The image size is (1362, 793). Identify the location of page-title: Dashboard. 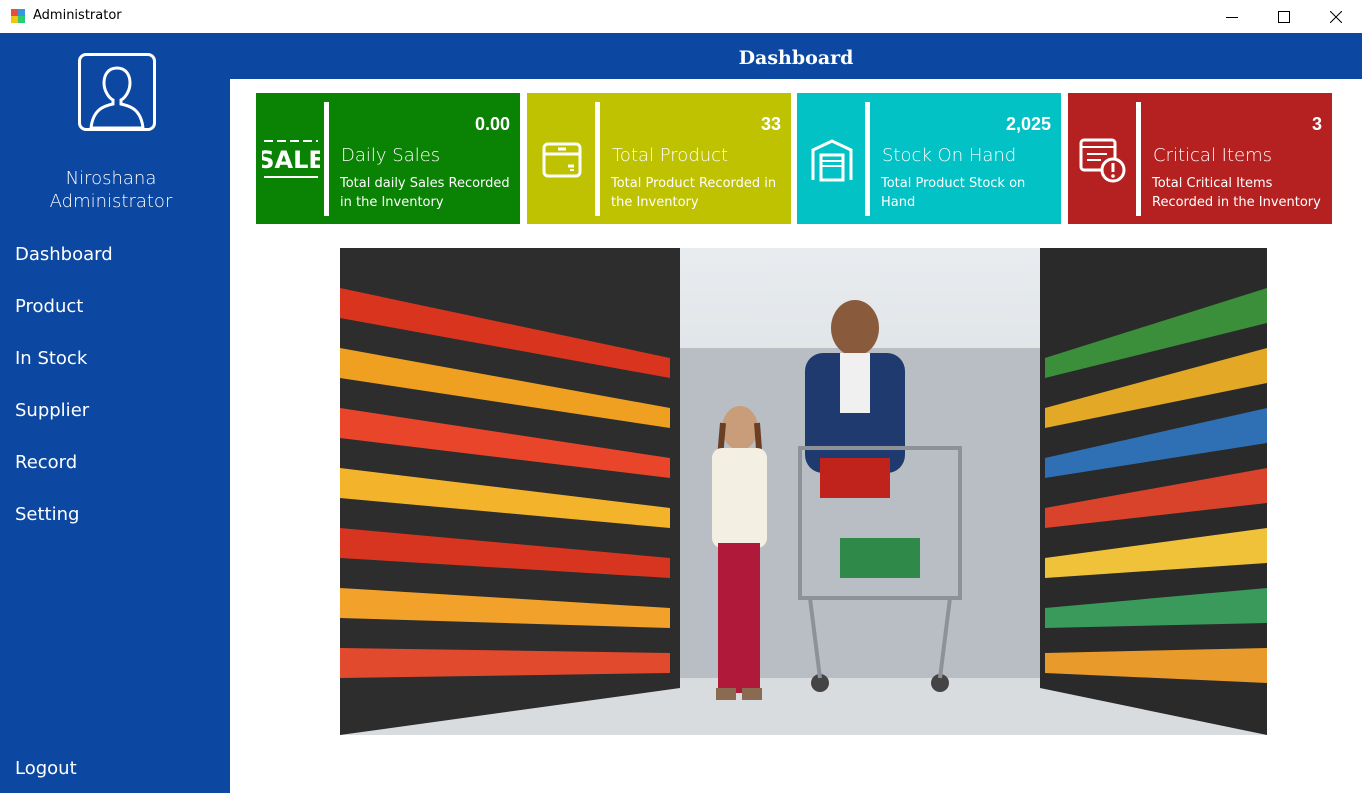
(796, 58).